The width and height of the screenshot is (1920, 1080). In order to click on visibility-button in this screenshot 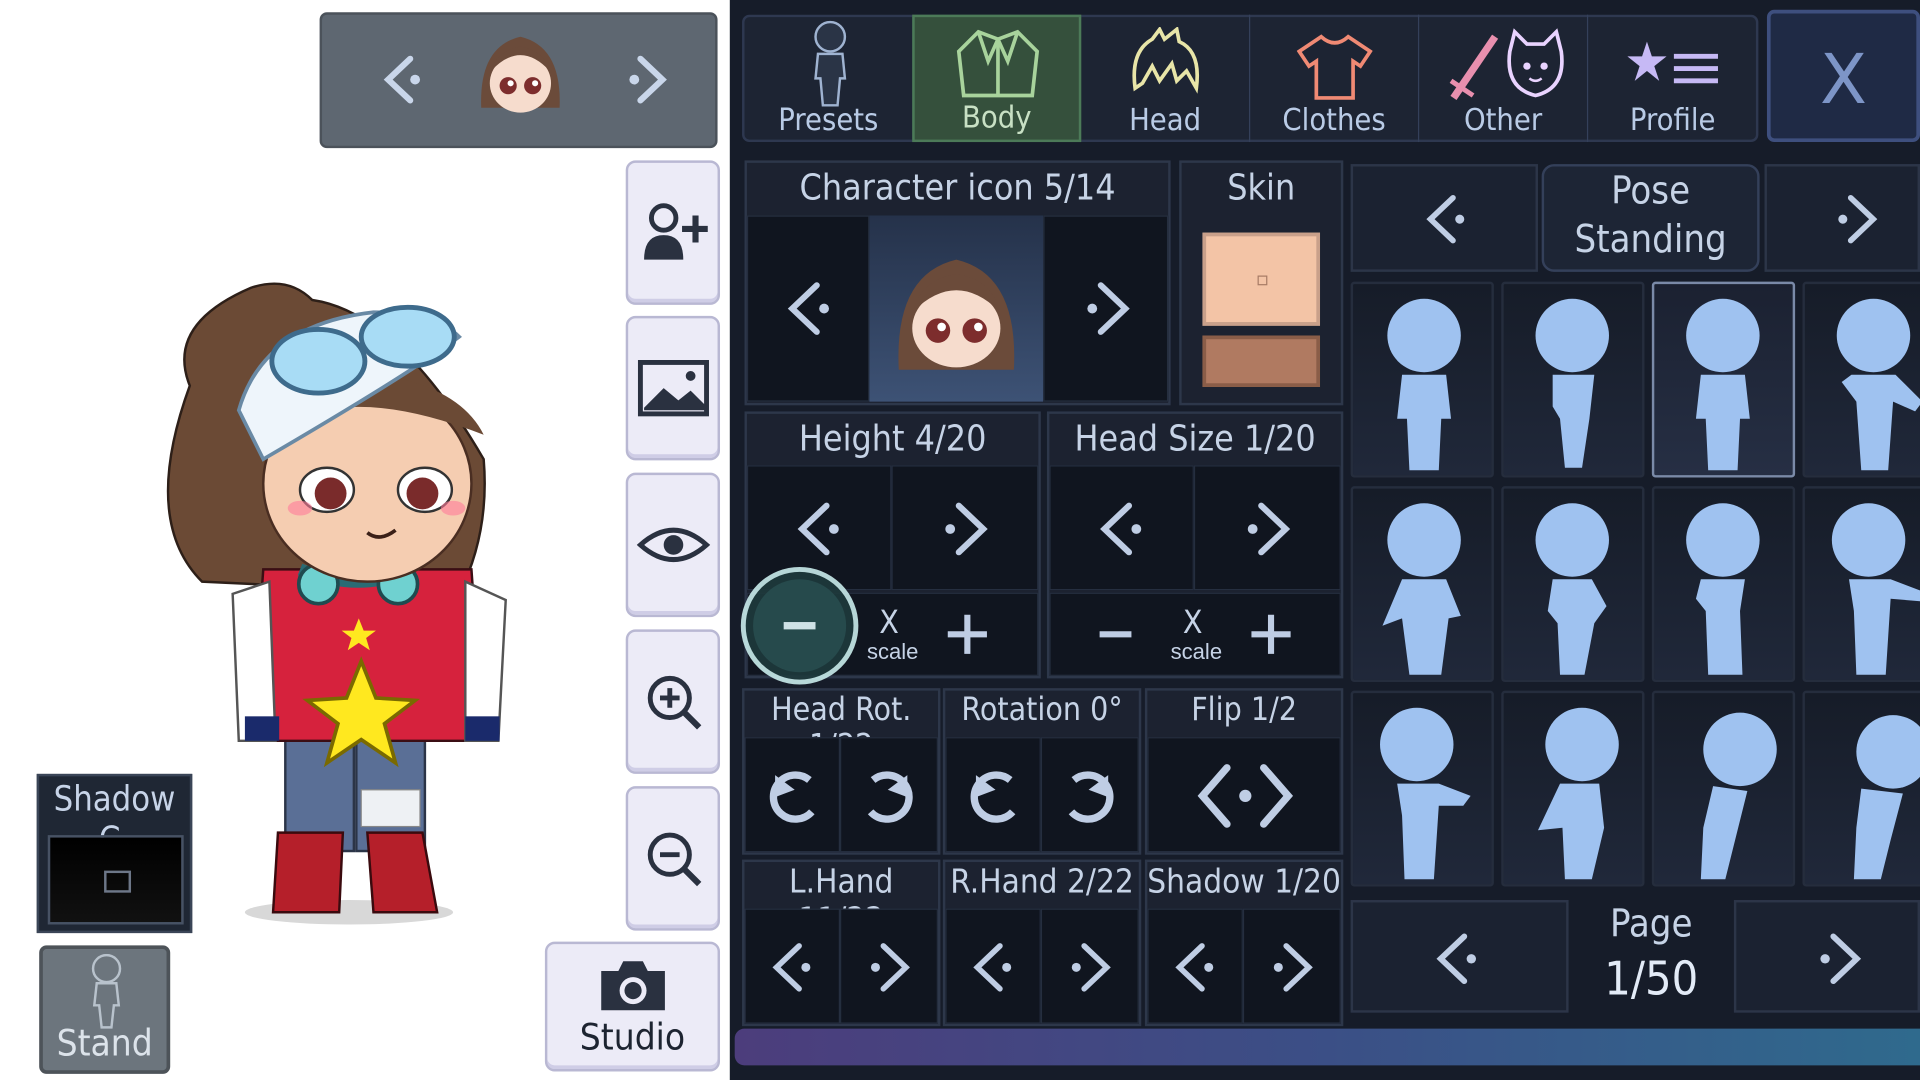, I will do `click(673, 545)`.